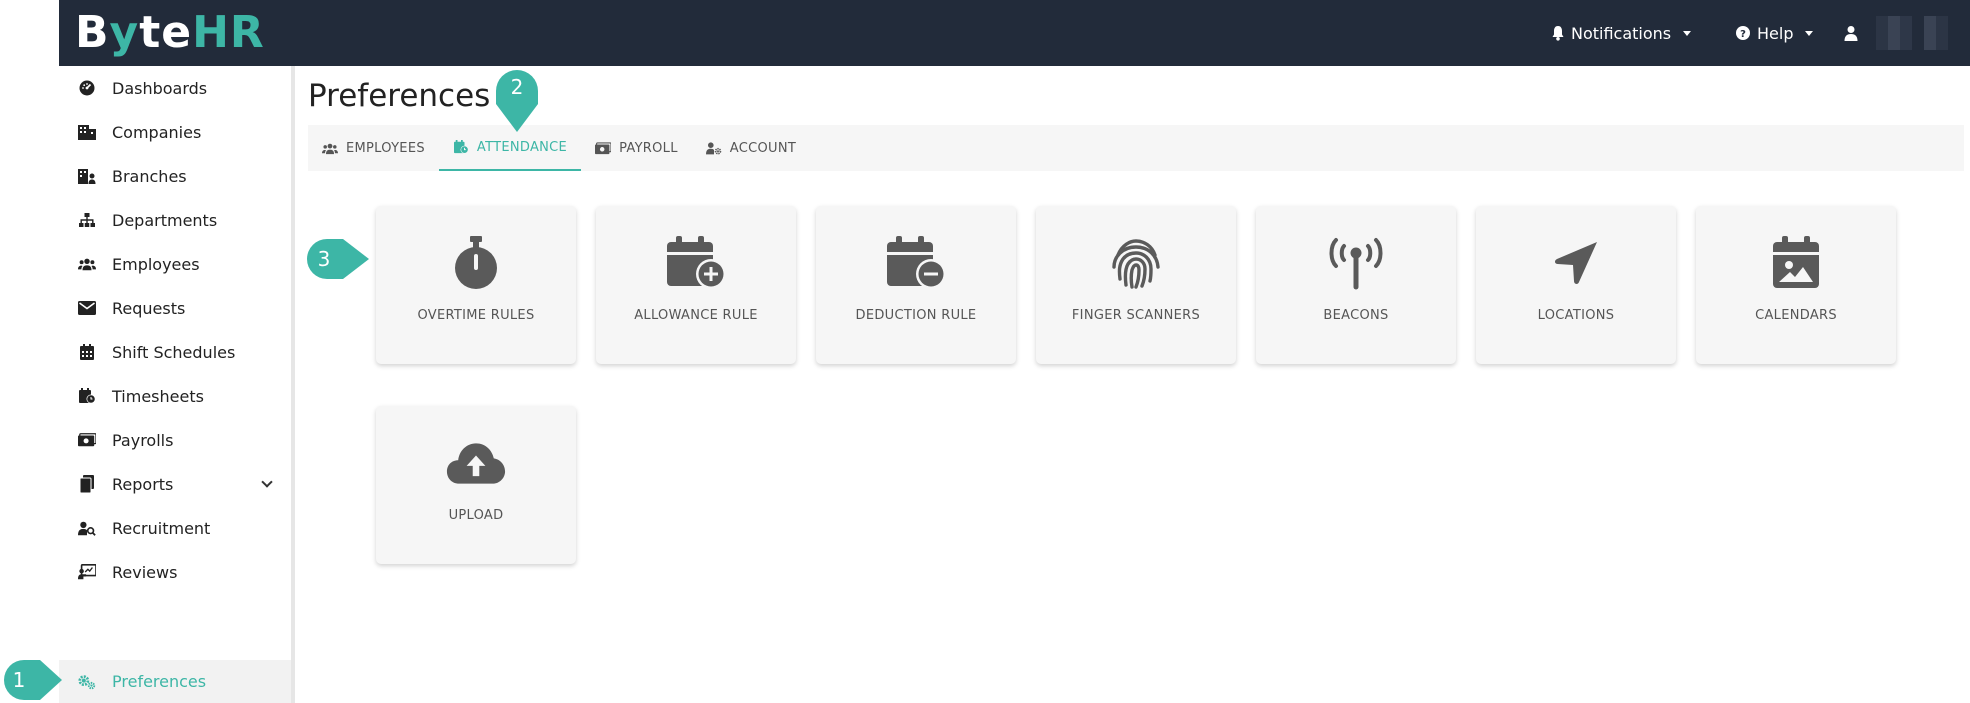 Image resolution: width=1970 pixels, height=703 pixels. What do you see at coordinates (159, 681) in the screenshot?
I see `sidebar-item-label: Preferences` at bounding box center [159, 681].